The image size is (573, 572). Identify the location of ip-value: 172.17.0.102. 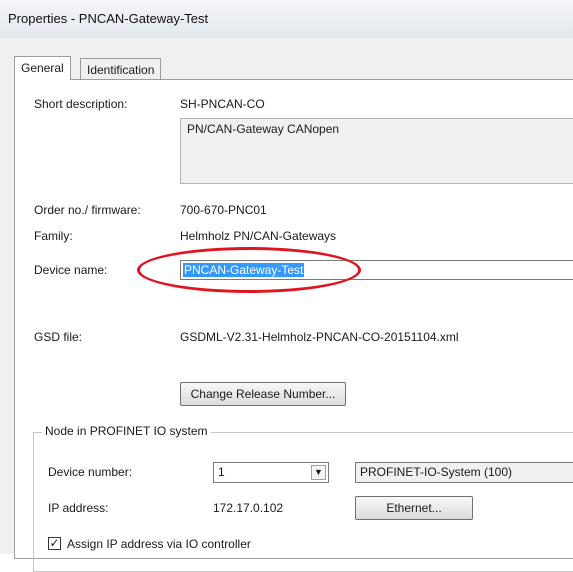
(248, 508).